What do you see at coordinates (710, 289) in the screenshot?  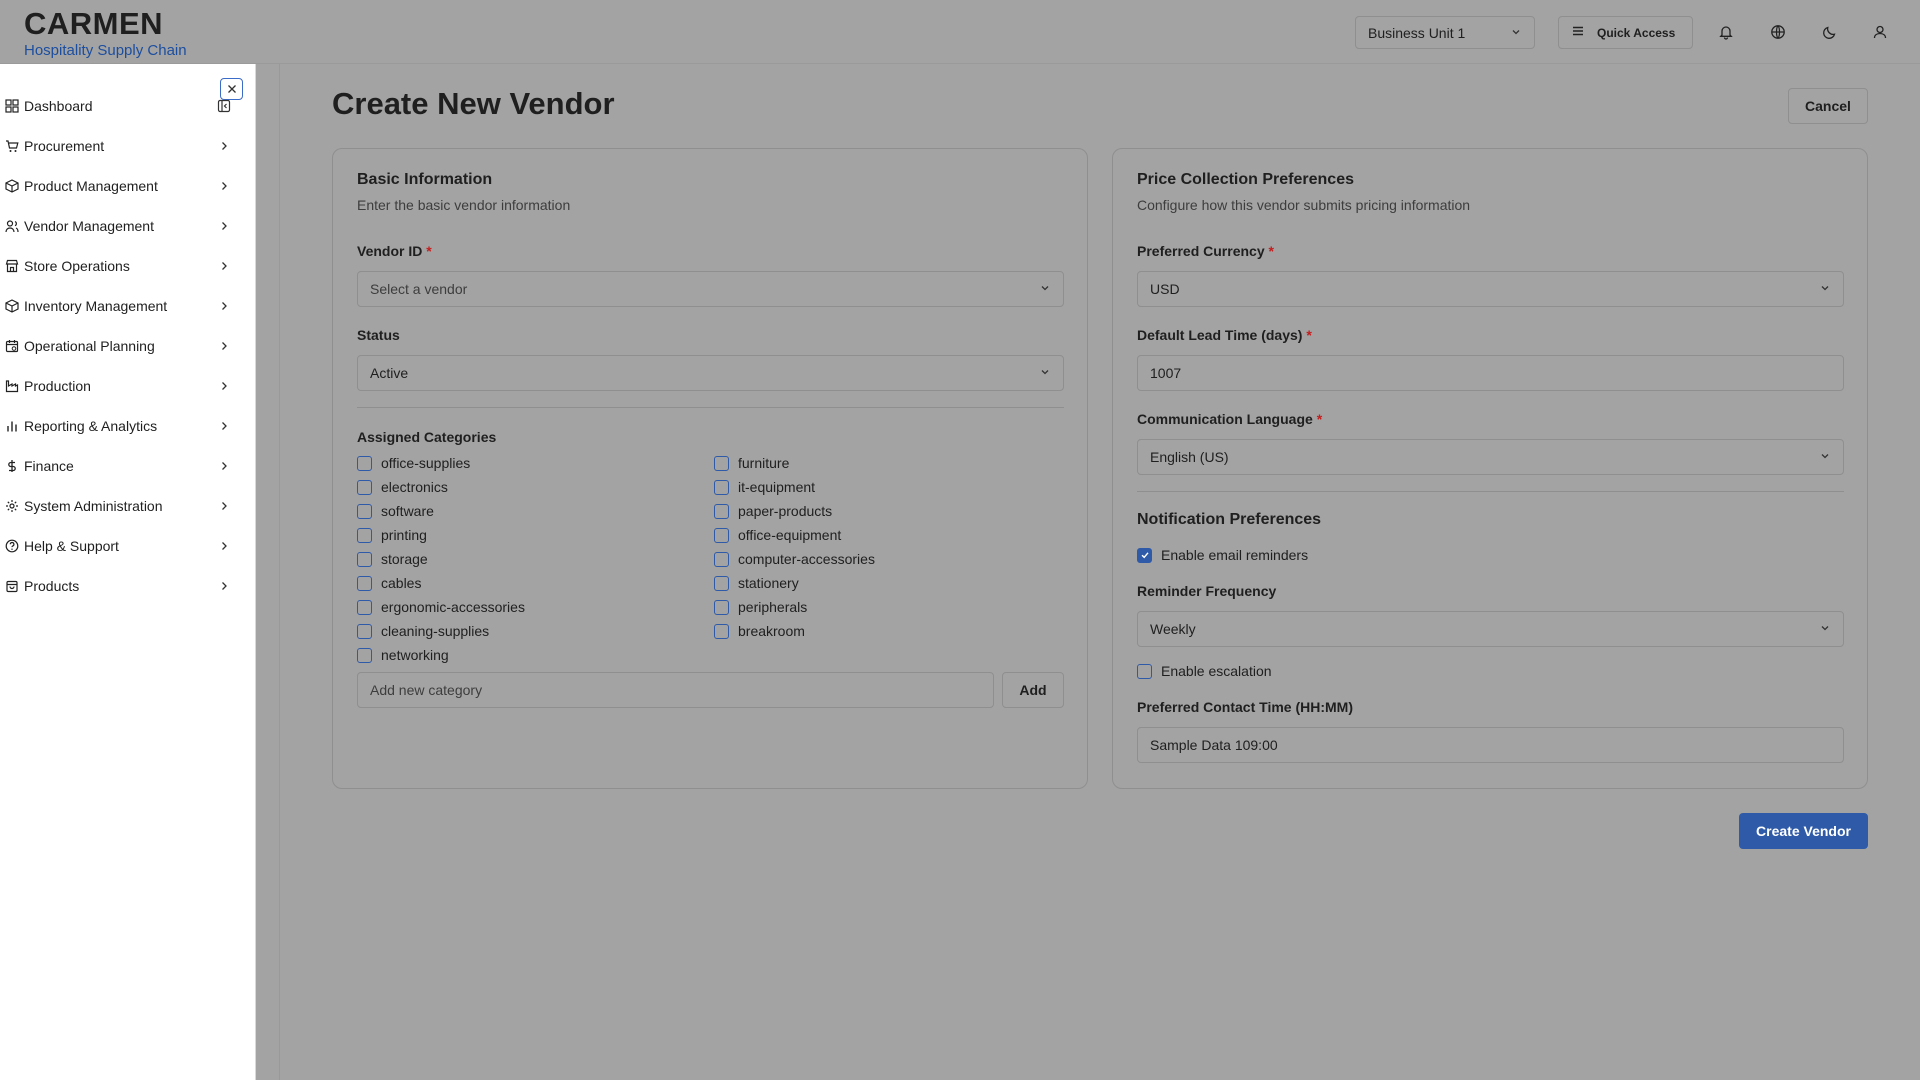 I see `vendor-id-select: Select a vendor` at bounding box center [710, 289].